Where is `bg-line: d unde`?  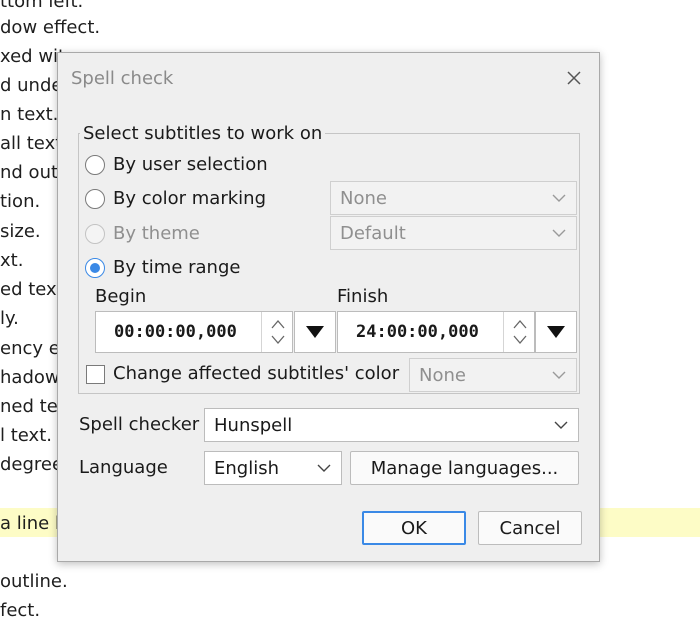
bg-line: d unde is located at coordinates (31, 85).